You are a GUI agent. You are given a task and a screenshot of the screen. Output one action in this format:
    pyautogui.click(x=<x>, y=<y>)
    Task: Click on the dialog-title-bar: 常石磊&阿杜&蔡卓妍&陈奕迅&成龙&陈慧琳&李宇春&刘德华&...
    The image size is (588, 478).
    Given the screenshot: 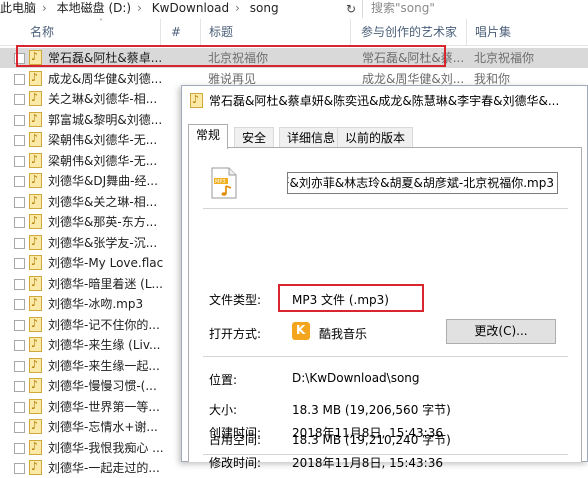 What is the action you would take?
    pyautogui.click(x=384, y=101)
    